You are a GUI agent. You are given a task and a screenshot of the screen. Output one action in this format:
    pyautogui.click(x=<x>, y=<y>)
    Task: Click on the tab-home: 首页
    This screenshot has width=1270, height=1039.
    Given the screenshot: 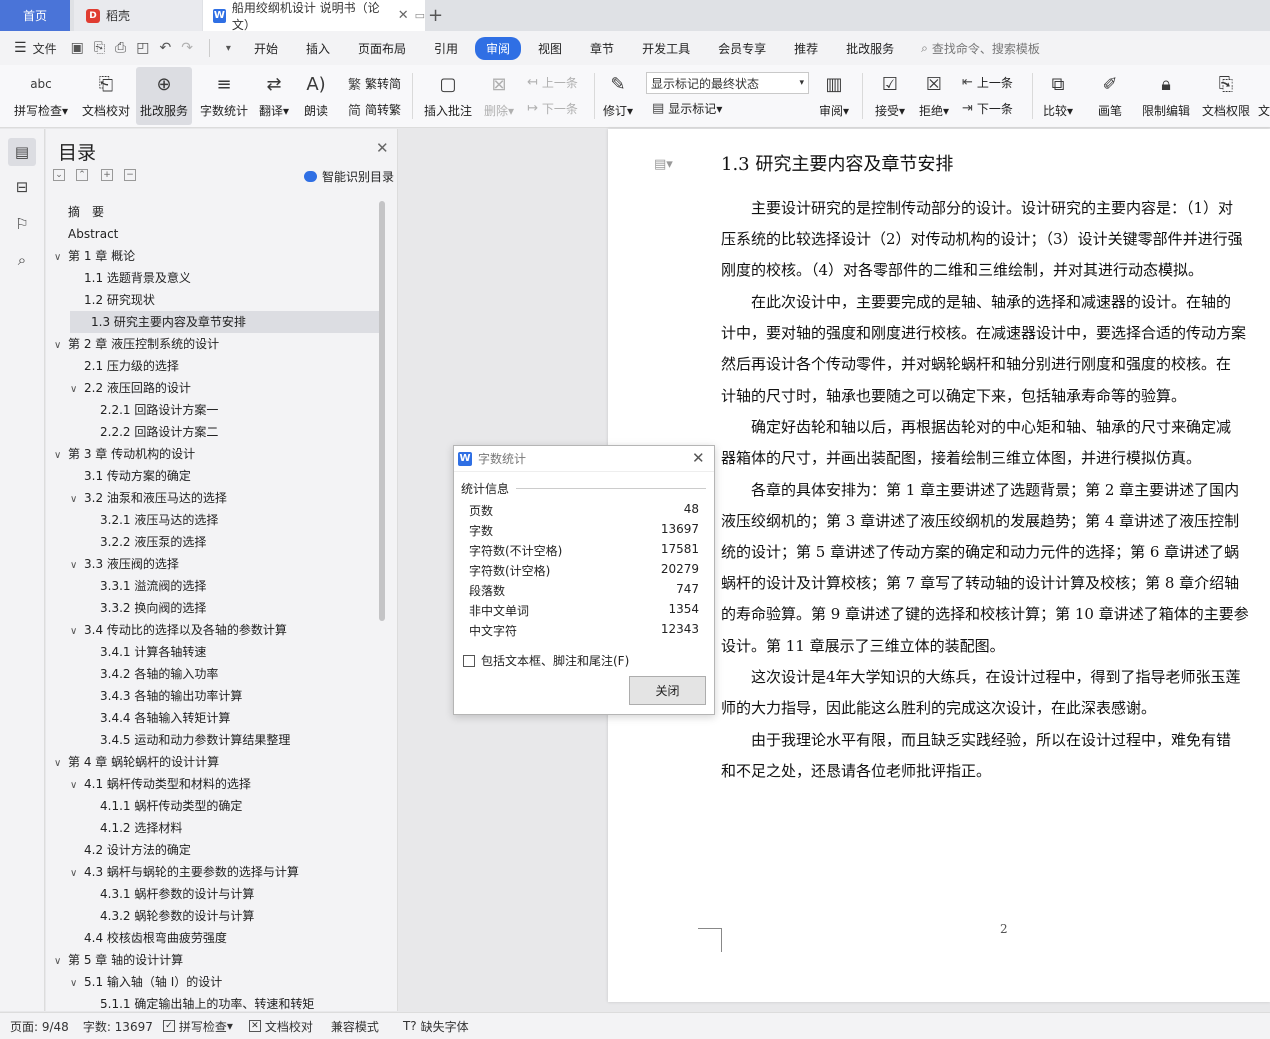 What is the action you would take?
    pyautogui.click(x=35, y=15)
    